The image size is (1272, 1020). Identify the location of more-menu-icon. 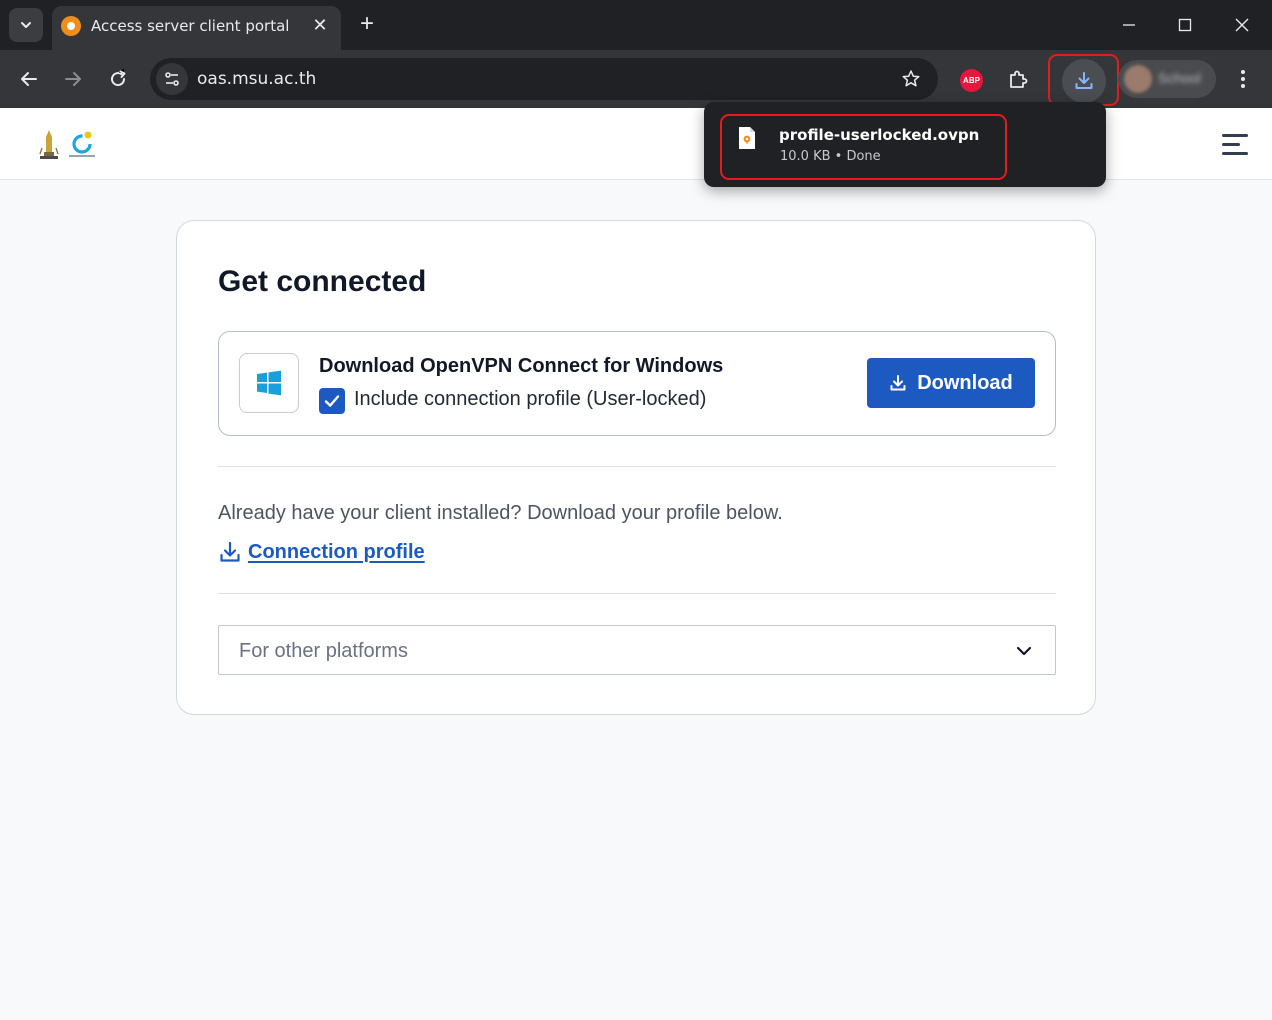
(1243, 79).